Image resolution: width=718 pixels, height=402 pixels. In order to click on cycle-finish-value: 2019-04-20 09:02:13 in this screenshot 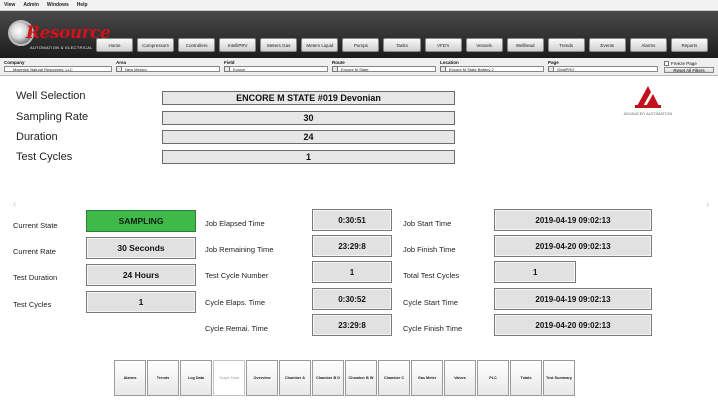, I will do `click(573, 325)`.